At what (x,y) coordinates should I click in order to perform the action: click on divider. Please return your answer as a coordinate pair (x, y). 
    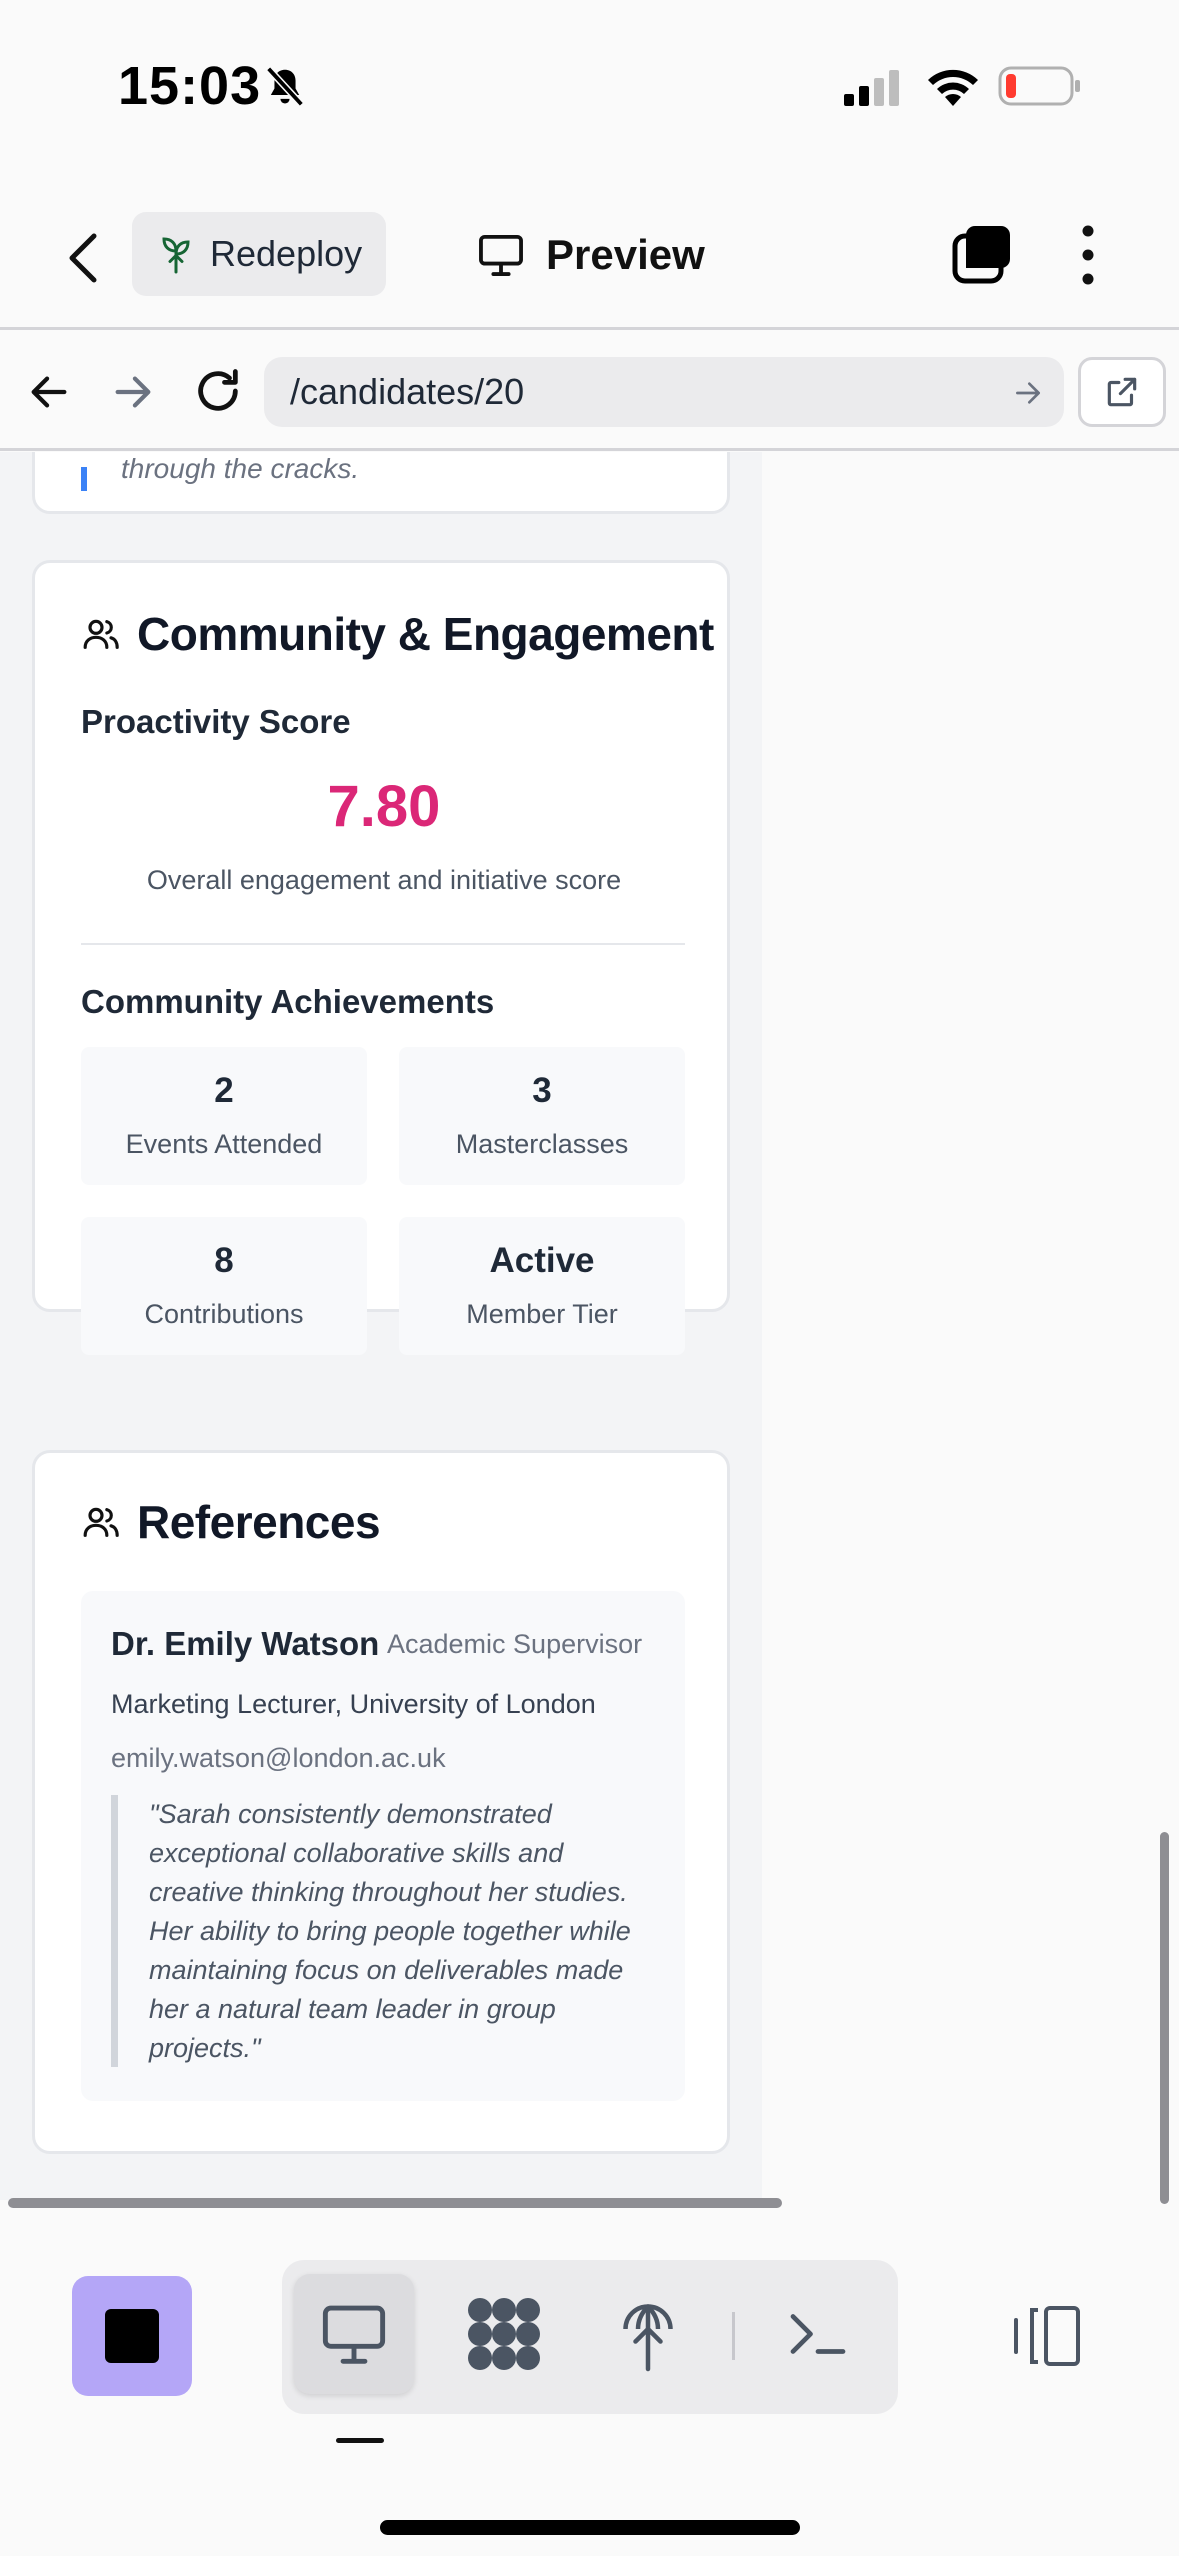
    Looking at the image, I should click on (383, 944).